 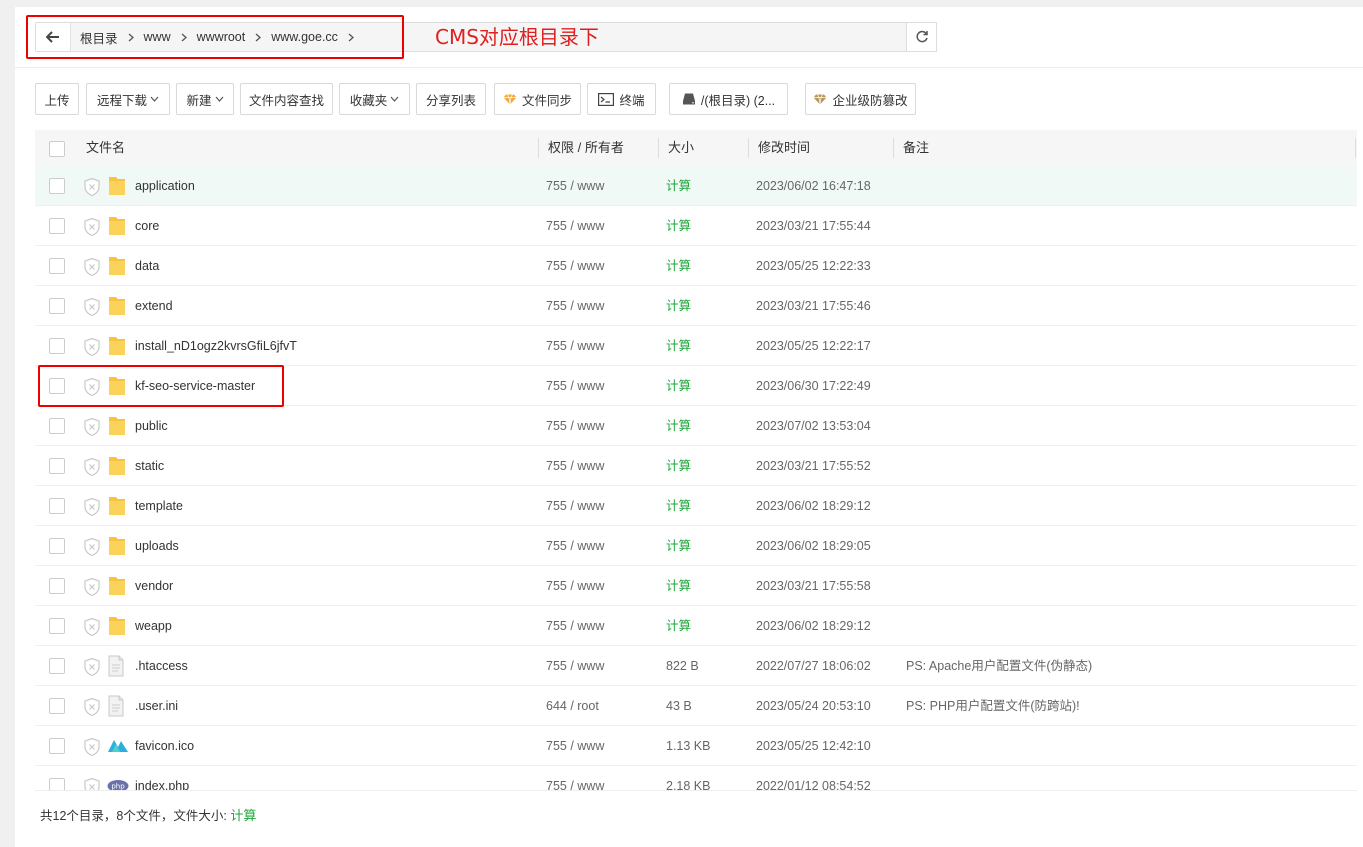 What do you see at coordinates (286, 99) in the screenshot?
I see `search-content-button: 文件内容查找` at bounding box center [286, 99].